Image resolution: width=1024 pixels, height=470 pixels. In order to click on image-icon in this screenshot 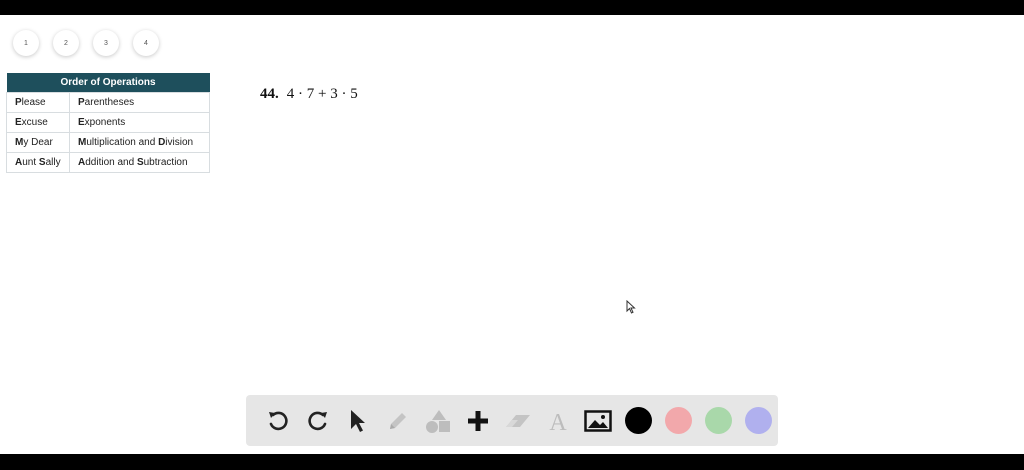, I will do `click(598, 421)`.